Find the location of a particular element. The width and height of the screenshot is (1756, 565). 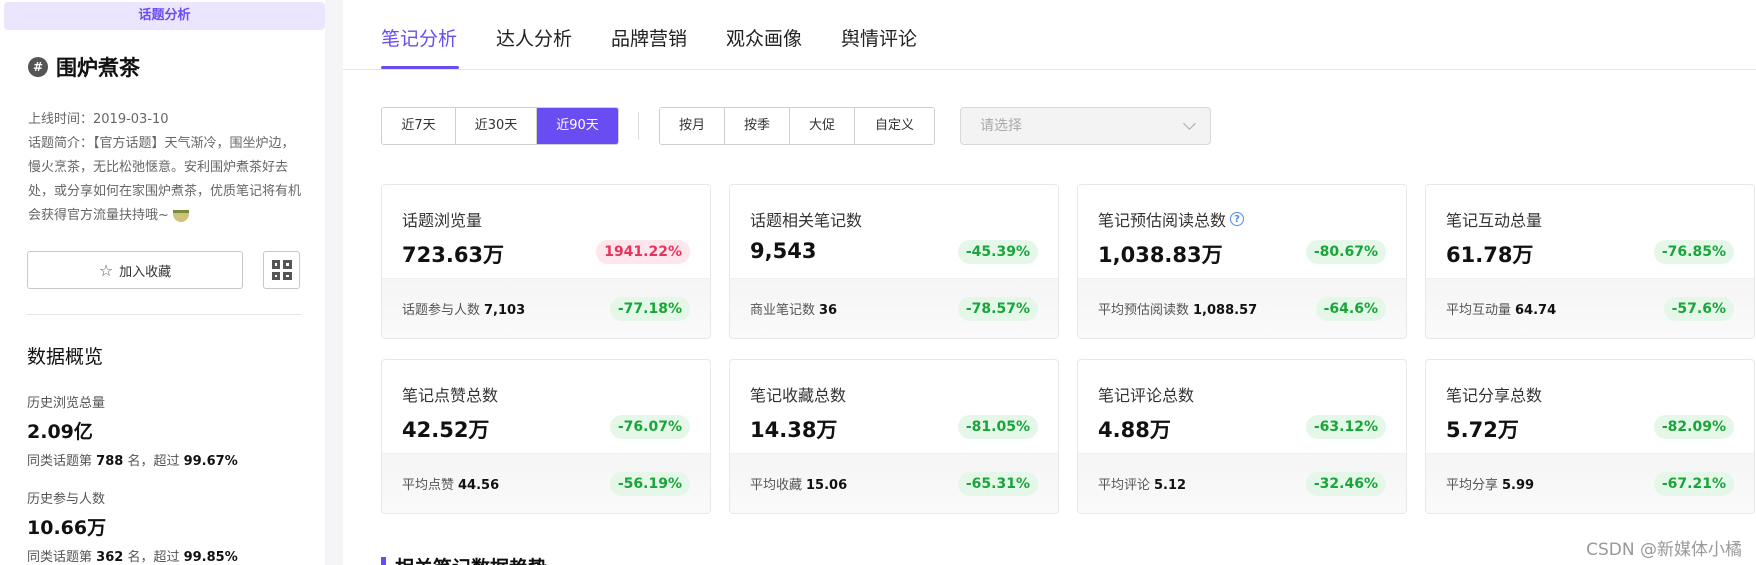

card-footer: 平均互动量 64.74 -57.6% is located at coordinates (1590, 308).